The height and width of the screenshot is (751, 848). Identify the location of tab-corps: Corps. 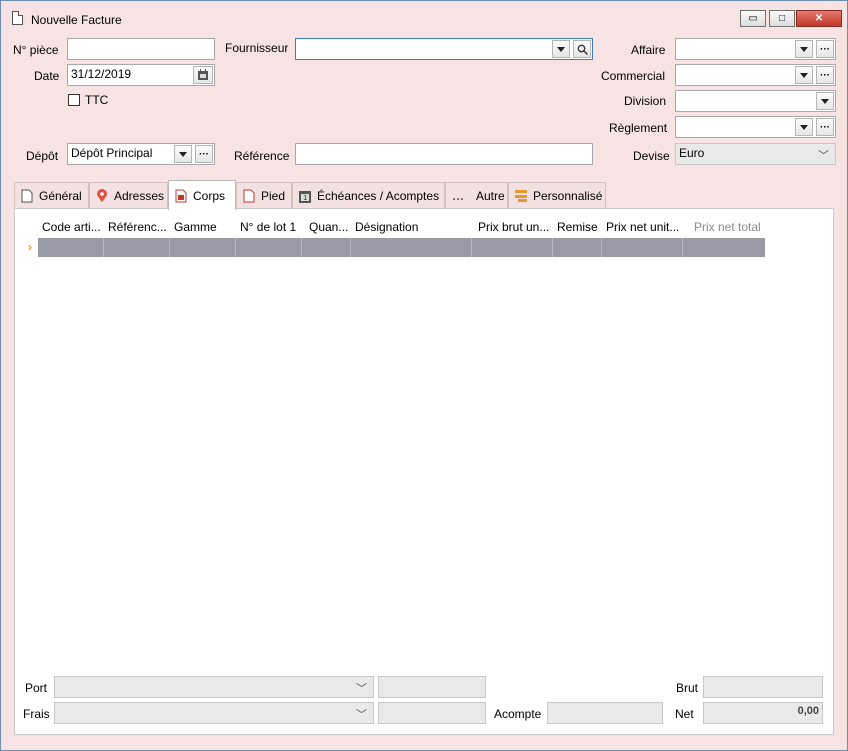
(202, 195).